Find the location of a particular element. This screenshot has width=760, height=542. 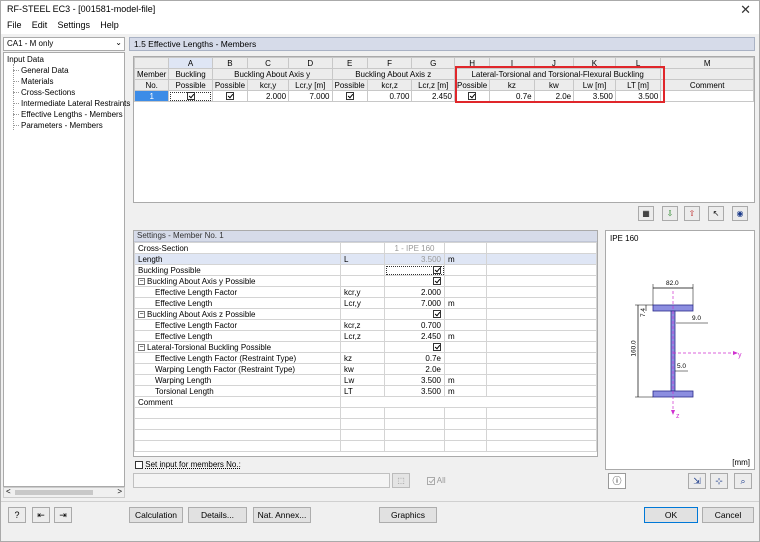

cancel-button: Cancel is located at coordinates (728, 515).